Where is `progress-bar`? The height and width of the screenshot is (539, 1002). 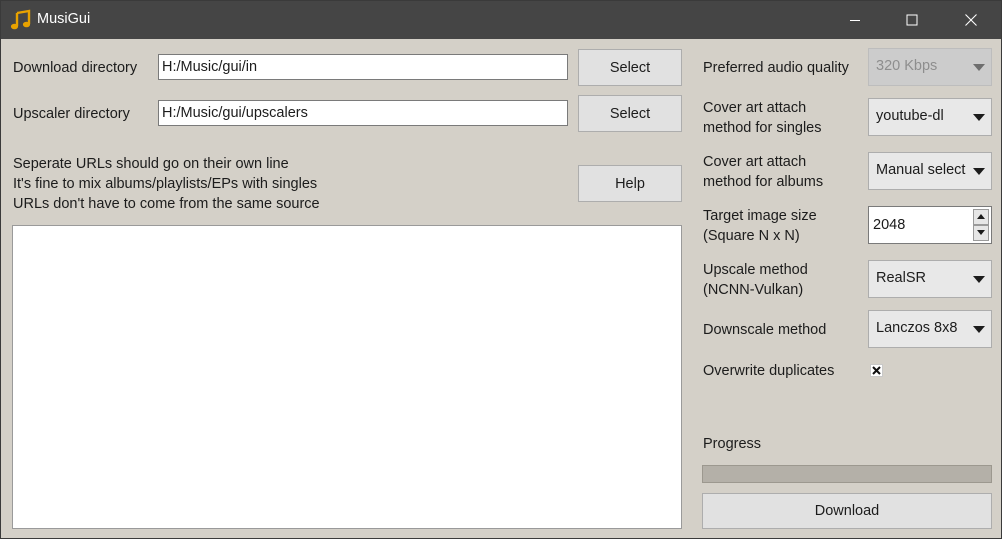
progress-bar is located at coordinates (847, 474).